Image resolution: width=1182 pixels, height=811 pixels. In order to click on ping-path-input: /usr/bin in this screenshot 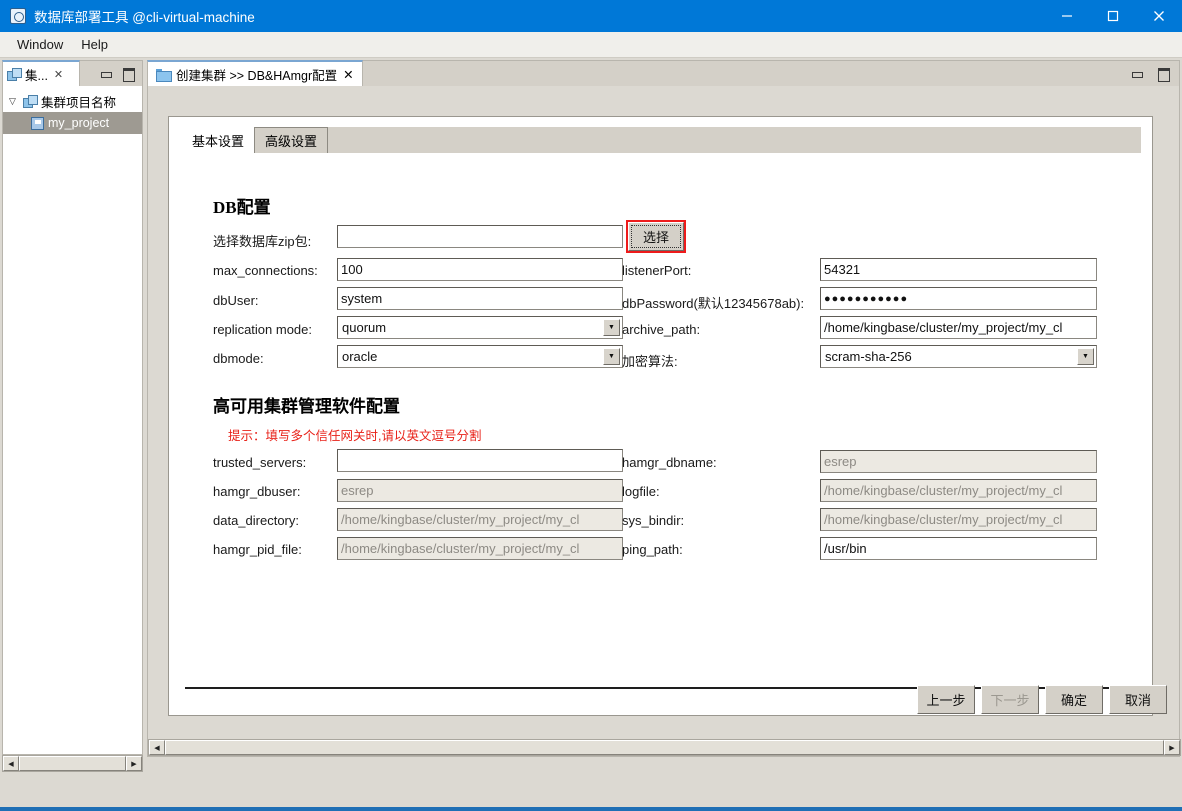, I will do `click(958, 548)`.